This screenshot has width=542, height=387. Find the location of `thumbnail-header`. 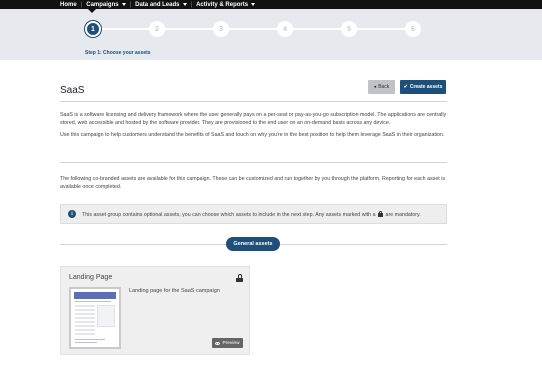

thumbnail-header is located at coordinates (95, 295).